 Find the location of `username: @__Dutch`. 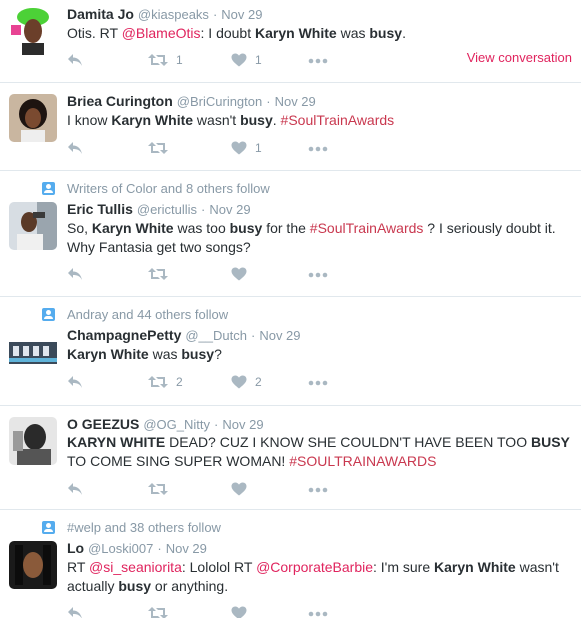

username: @__Dutch is located at coordinates (216, 335).